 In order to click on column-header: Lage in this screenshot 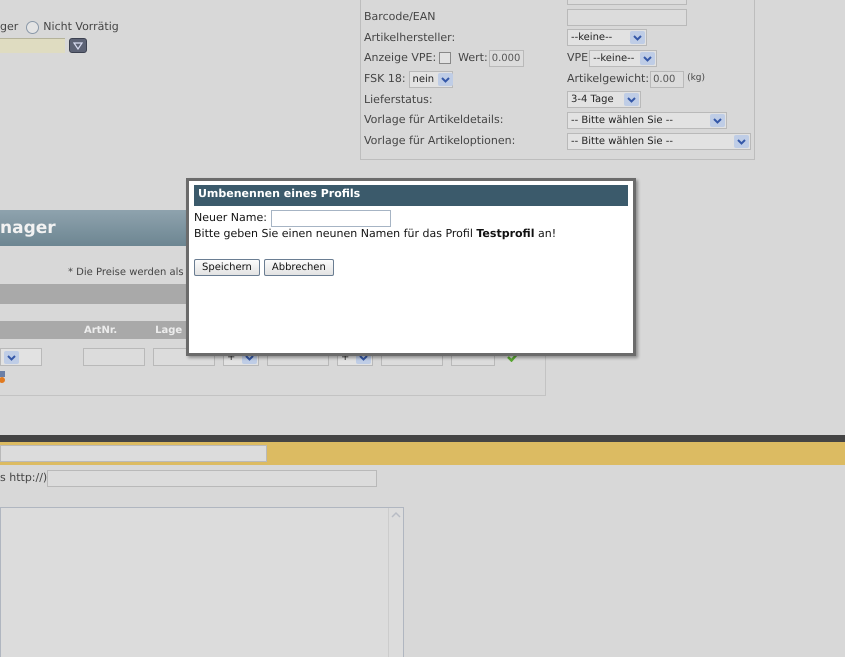, I will do `click(168, 330)`.